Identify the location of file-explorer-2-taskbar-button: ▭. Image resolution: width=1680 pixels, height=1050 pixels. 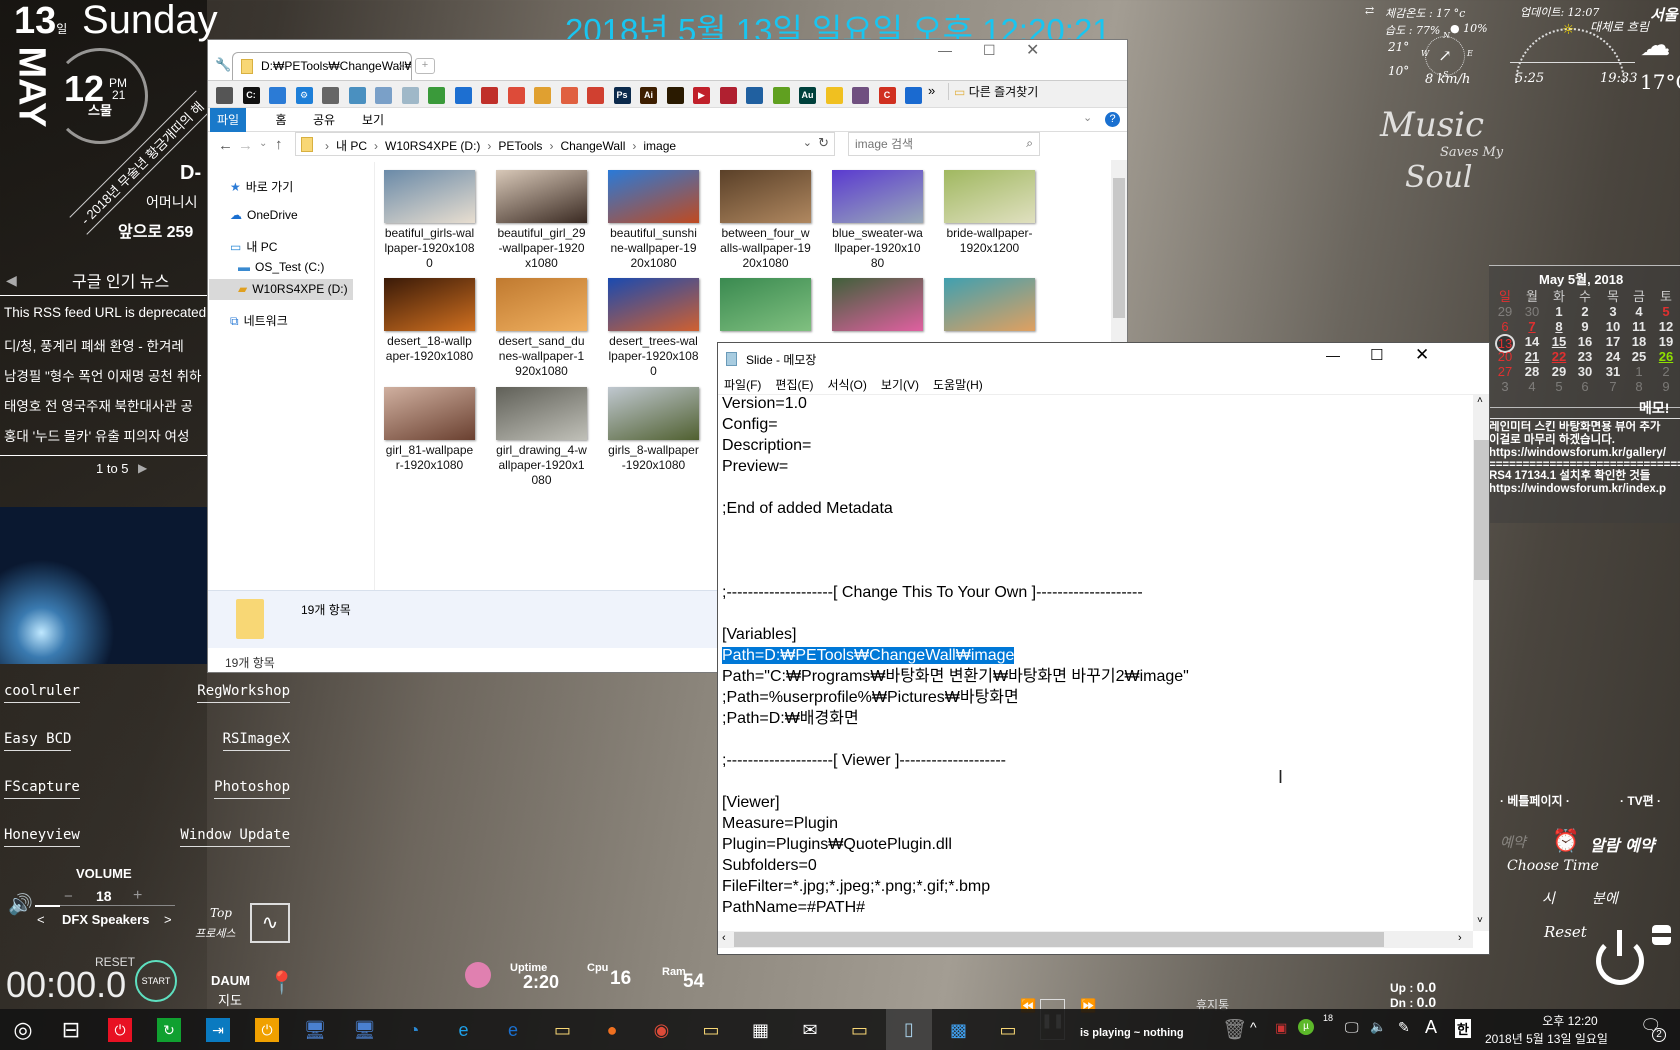
(711, 1030).